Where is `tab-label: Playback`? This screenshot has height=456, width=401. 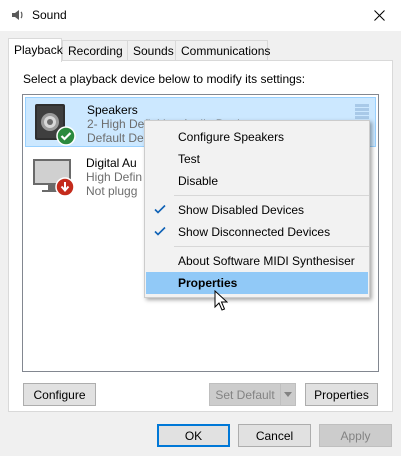 tab-label: Playback is located at coordinates (38, 50).